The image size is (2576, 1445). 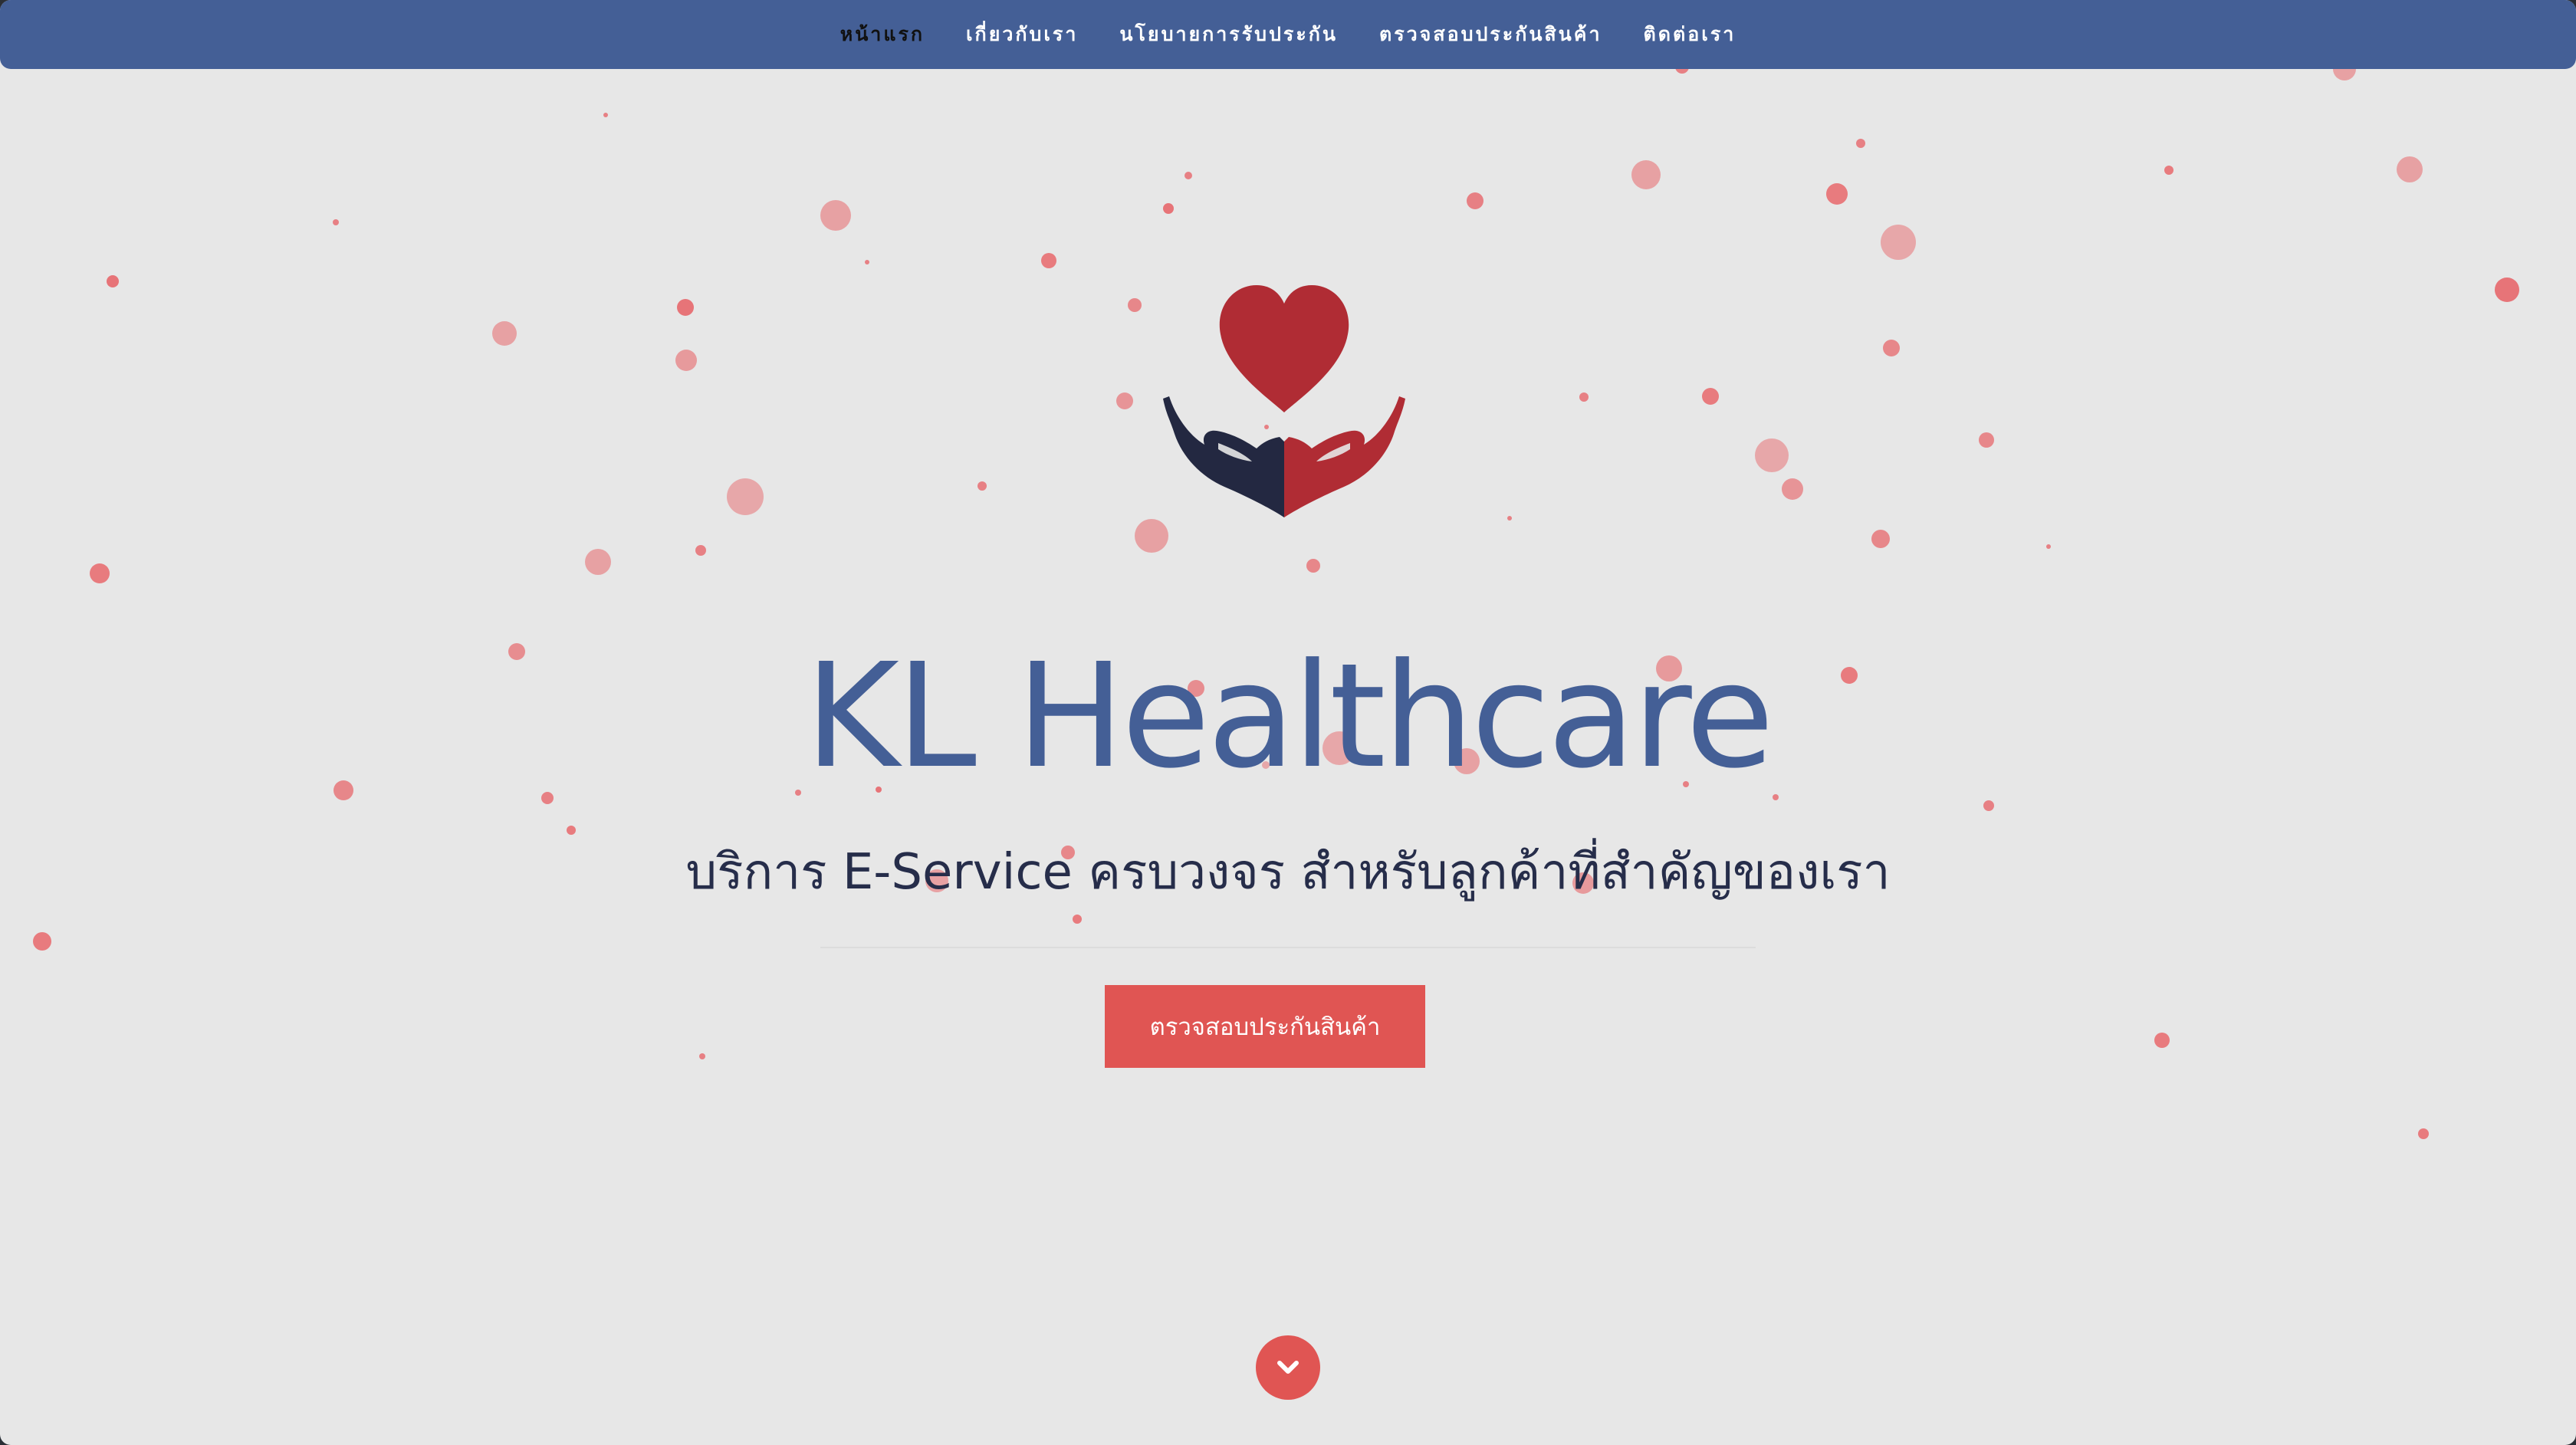 I want to click on hero-divider, so click(x=1288, y=947).